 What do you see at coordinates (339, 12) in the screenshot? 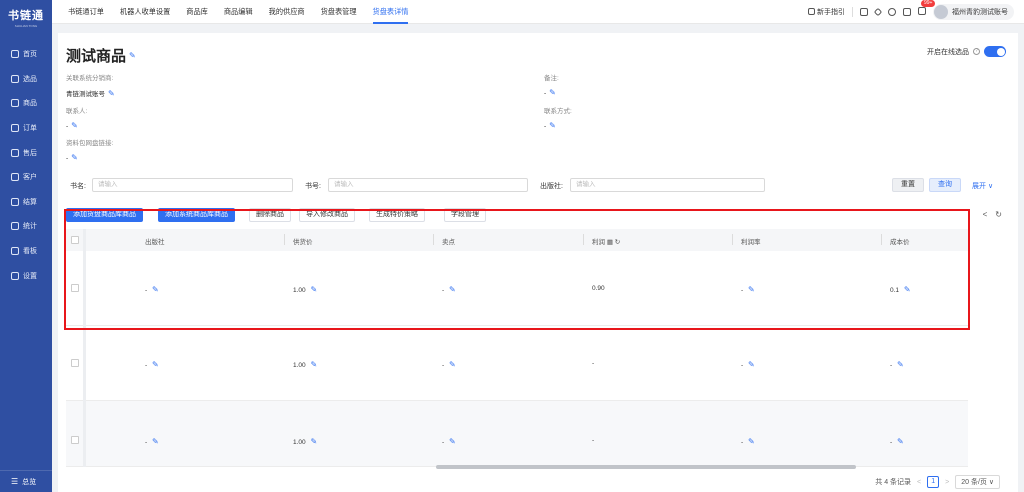
I see `tab-pallet-manage: 货盘表管理` at bounding box center [339, 12].